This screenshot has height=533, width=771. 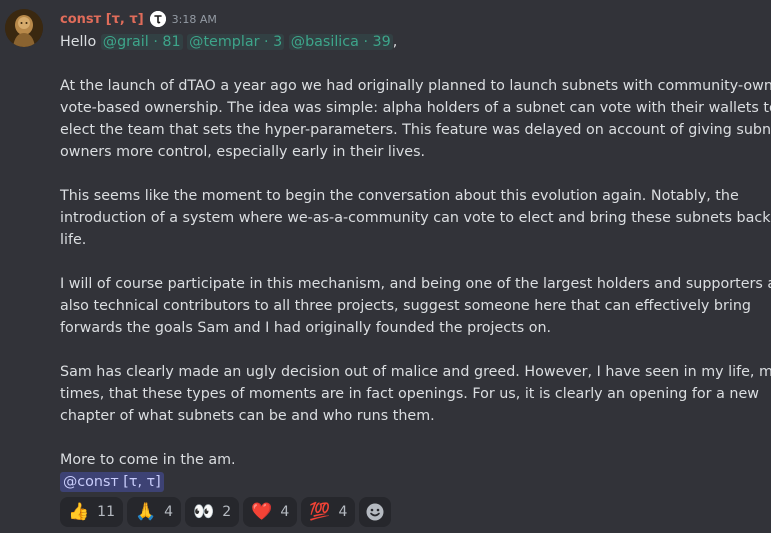 I want to click on add-reaction-button, so click(x=375, y=512).